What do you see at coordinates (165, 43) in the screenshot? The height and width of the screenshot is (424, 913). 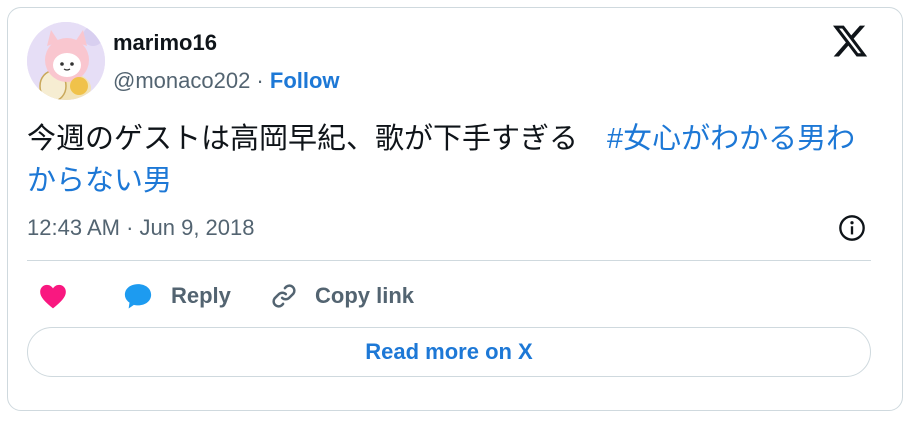 I see `author-name: marimo16` at bounding box center [165, 43].